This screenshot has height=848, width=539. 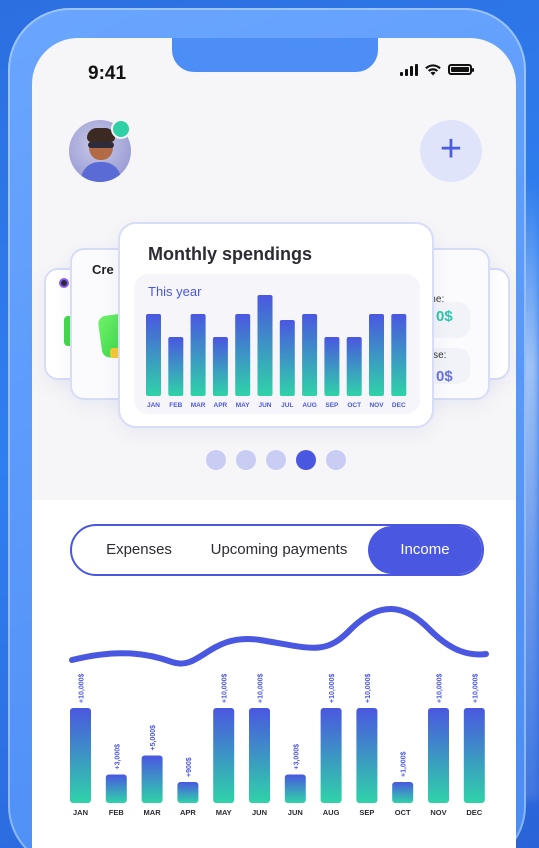 What do you see at coordinates (64, 283) in the screenshot?
I see `card-brand-icon` at bounding box center [64, 283].